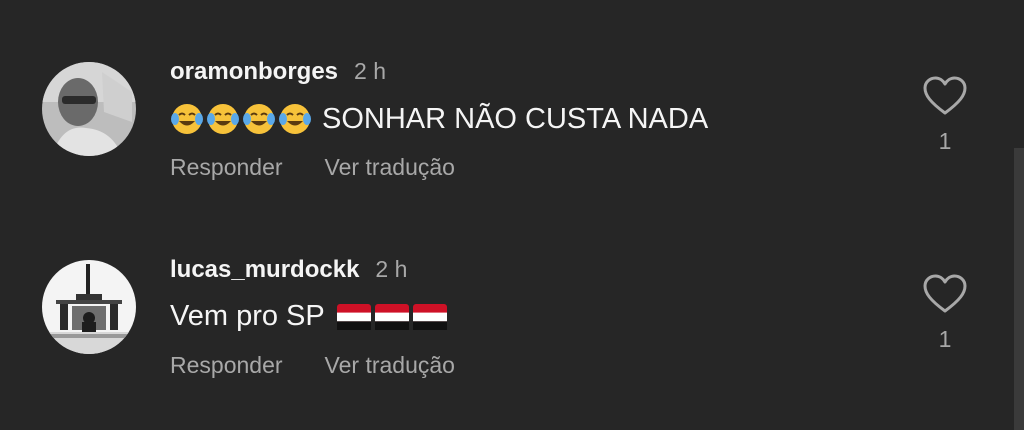 Image resolution: width=1024 pixels, height=430 pixels. I want to click on comment-text: SONHAR NÃO CUSTA NADA, so click(439, 119).